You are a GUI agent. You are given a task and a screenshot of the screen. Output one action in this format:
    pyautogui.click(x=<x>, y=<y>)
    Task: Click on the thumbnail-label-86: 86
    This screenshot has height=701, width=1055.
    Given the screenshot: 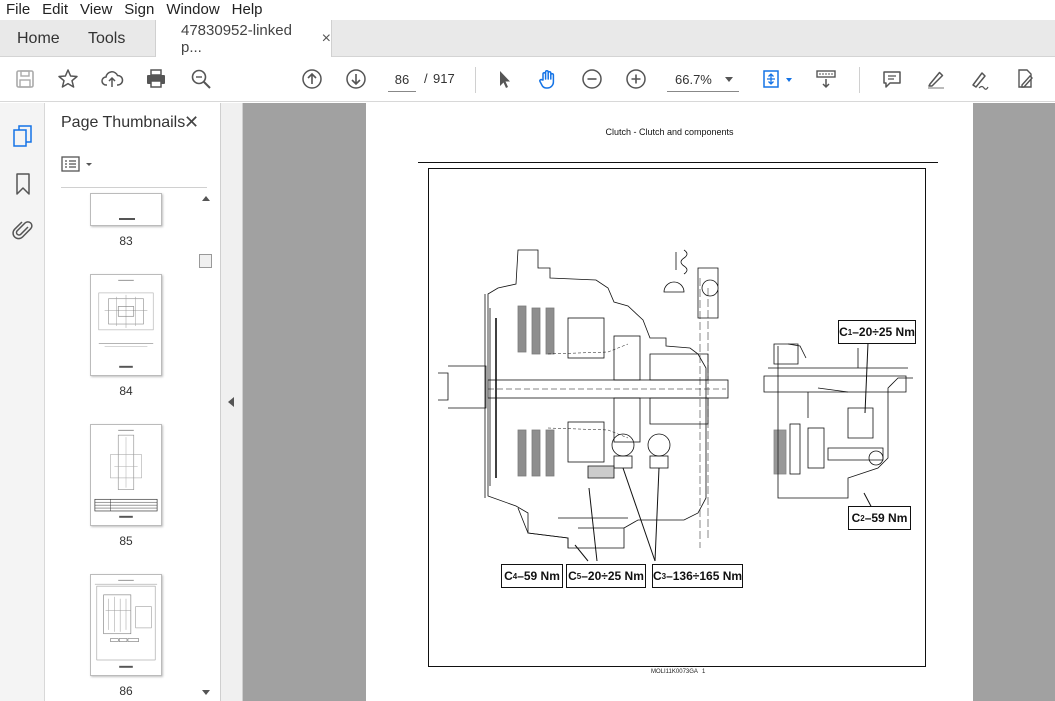 What is the action you would take?
    pyautogui.click(x=126, y=691)
    